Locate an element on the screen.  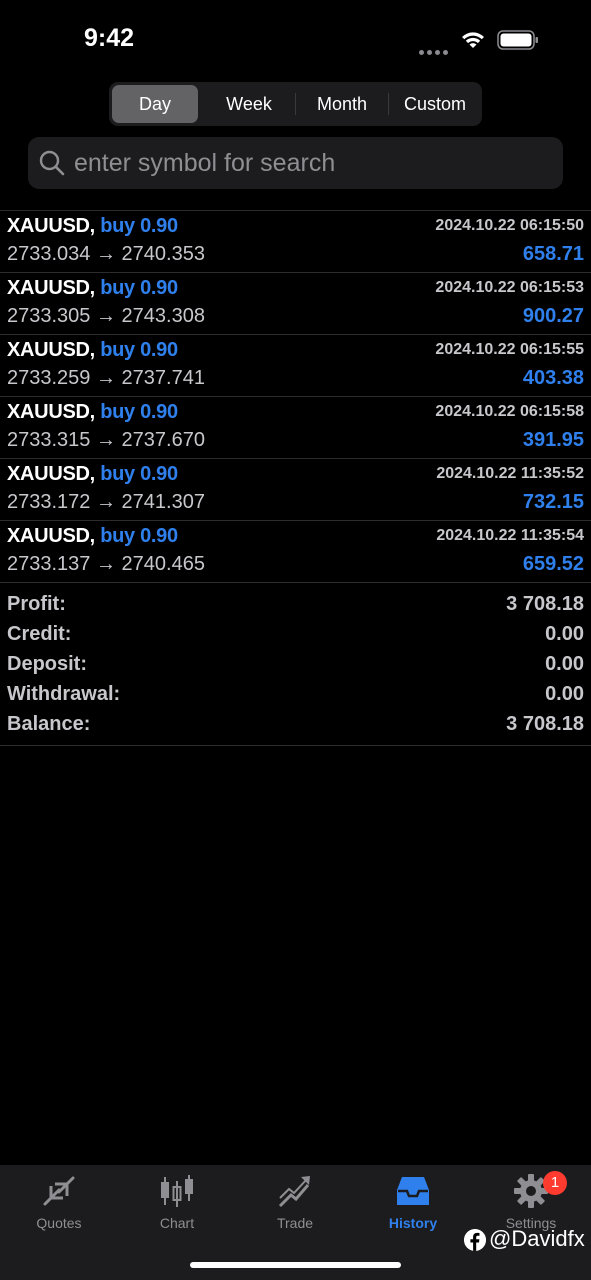
tab-quotes: Quotes is located at coordinates (59, 1200).